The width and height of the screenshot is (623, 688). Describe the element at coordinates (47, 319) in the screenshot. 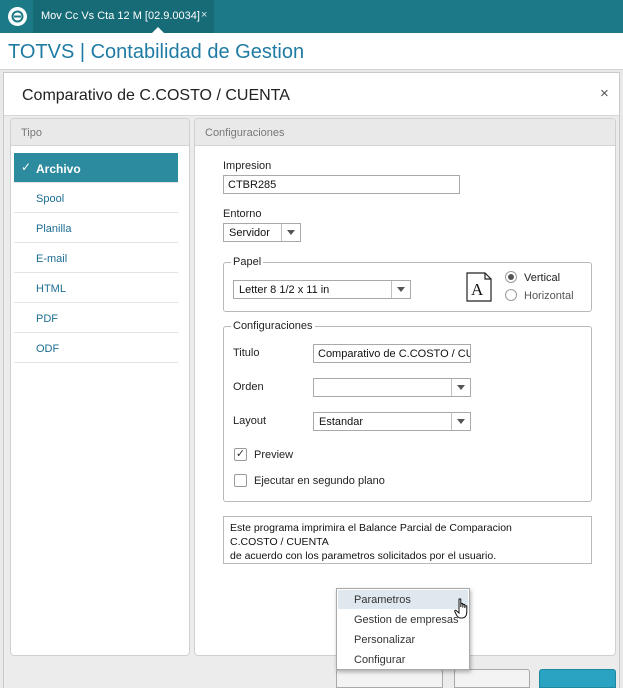

I see `tipo-item-label: PDF` at that location.